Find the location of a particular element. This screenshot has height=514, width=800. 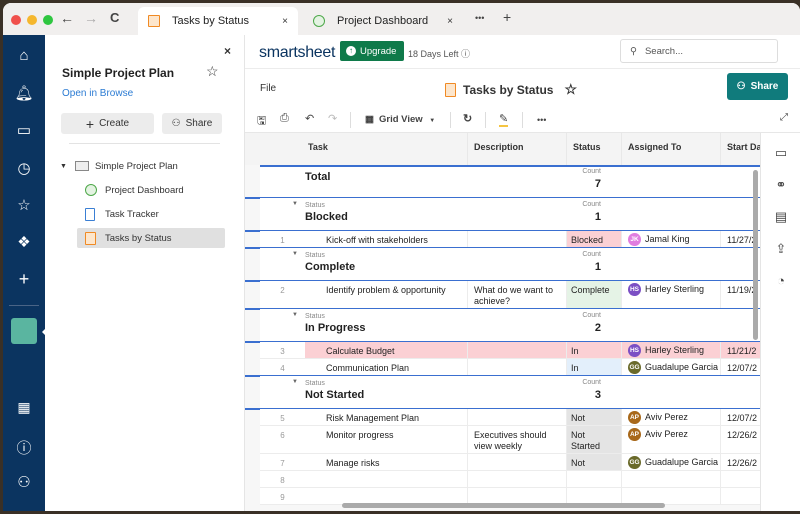

plus-icon: + is located at coordinates (24, 279).